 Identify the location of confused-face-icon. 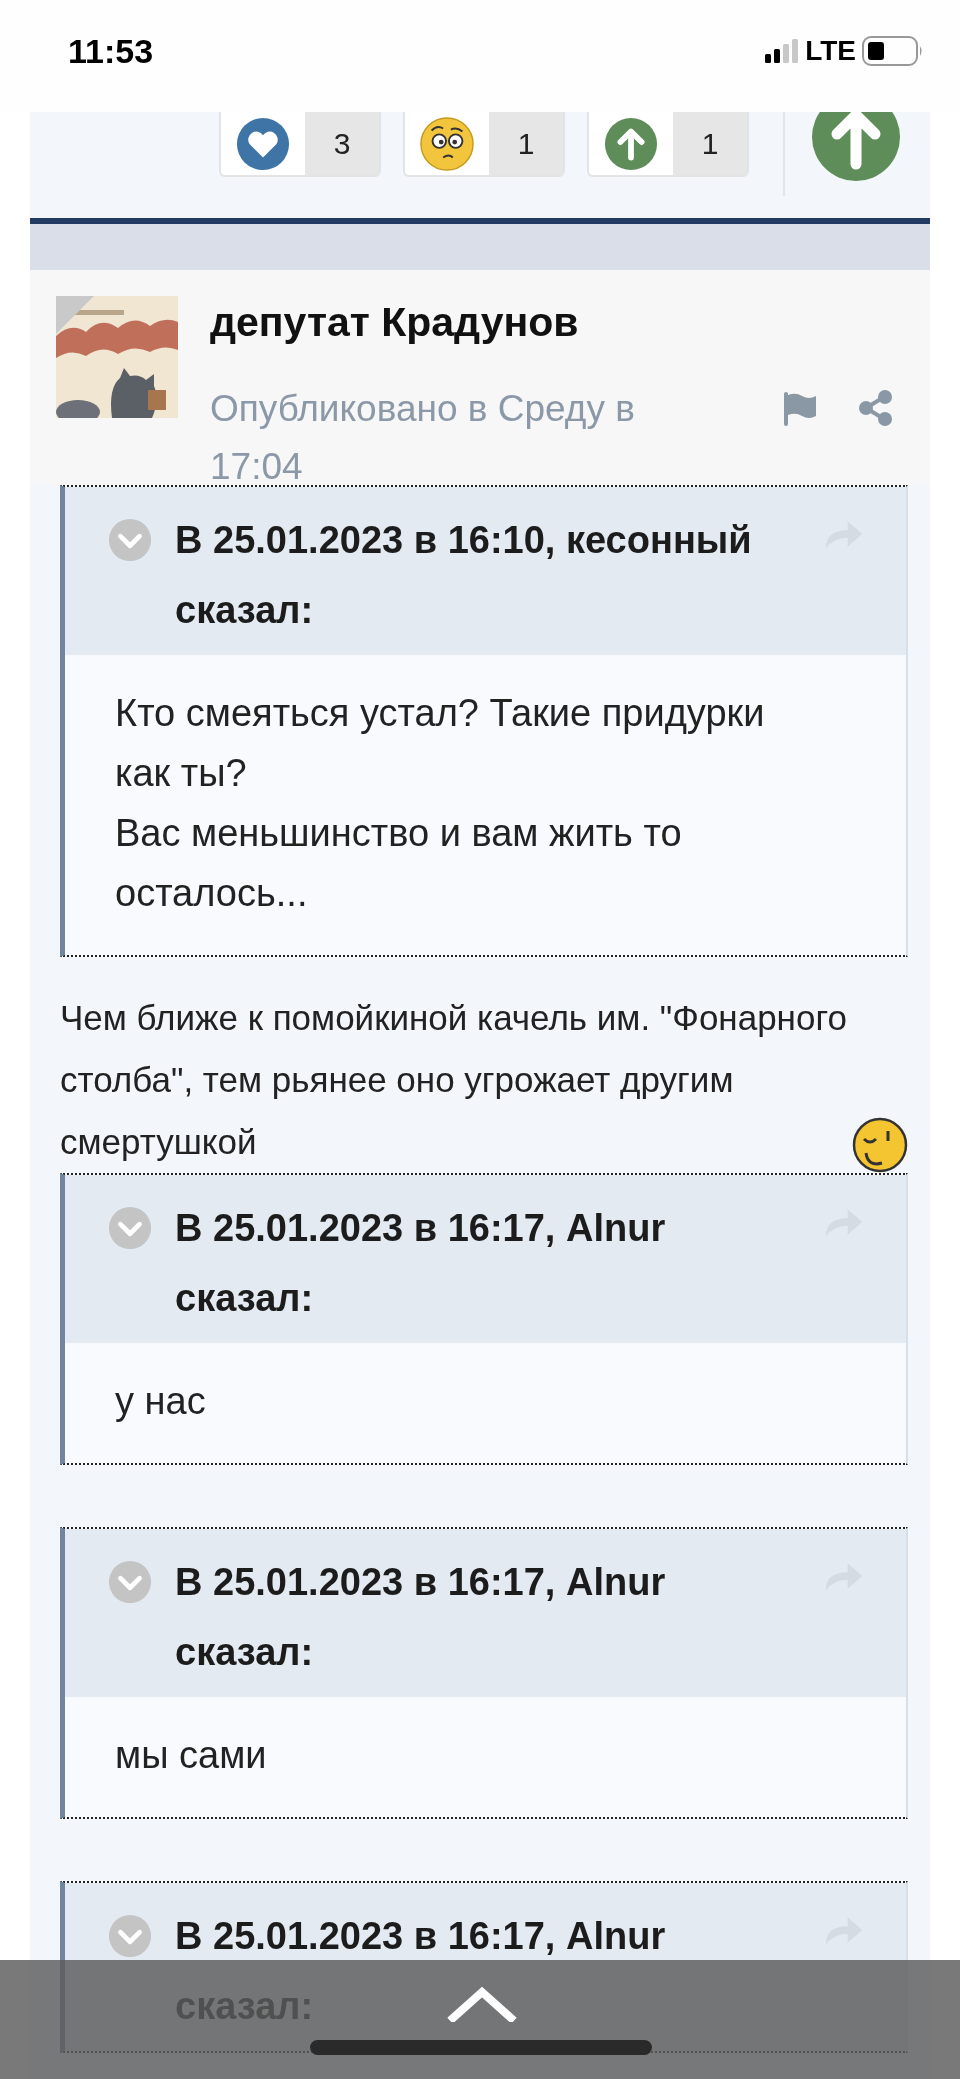
(447, 143).